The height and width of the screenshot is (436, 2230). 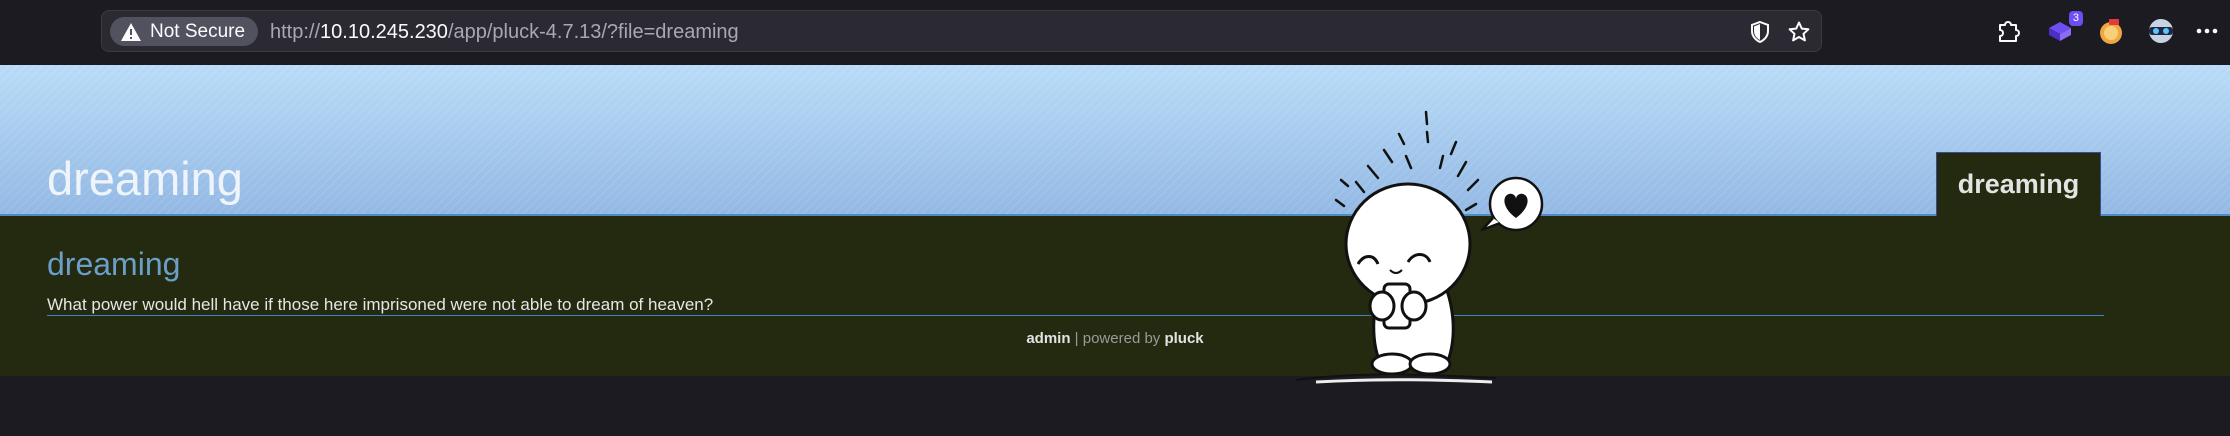 What do you see at coordinates (384, 32) in the screenshot?
I see `url-host: 10.10.245.230` at bounding box center [384, 32].